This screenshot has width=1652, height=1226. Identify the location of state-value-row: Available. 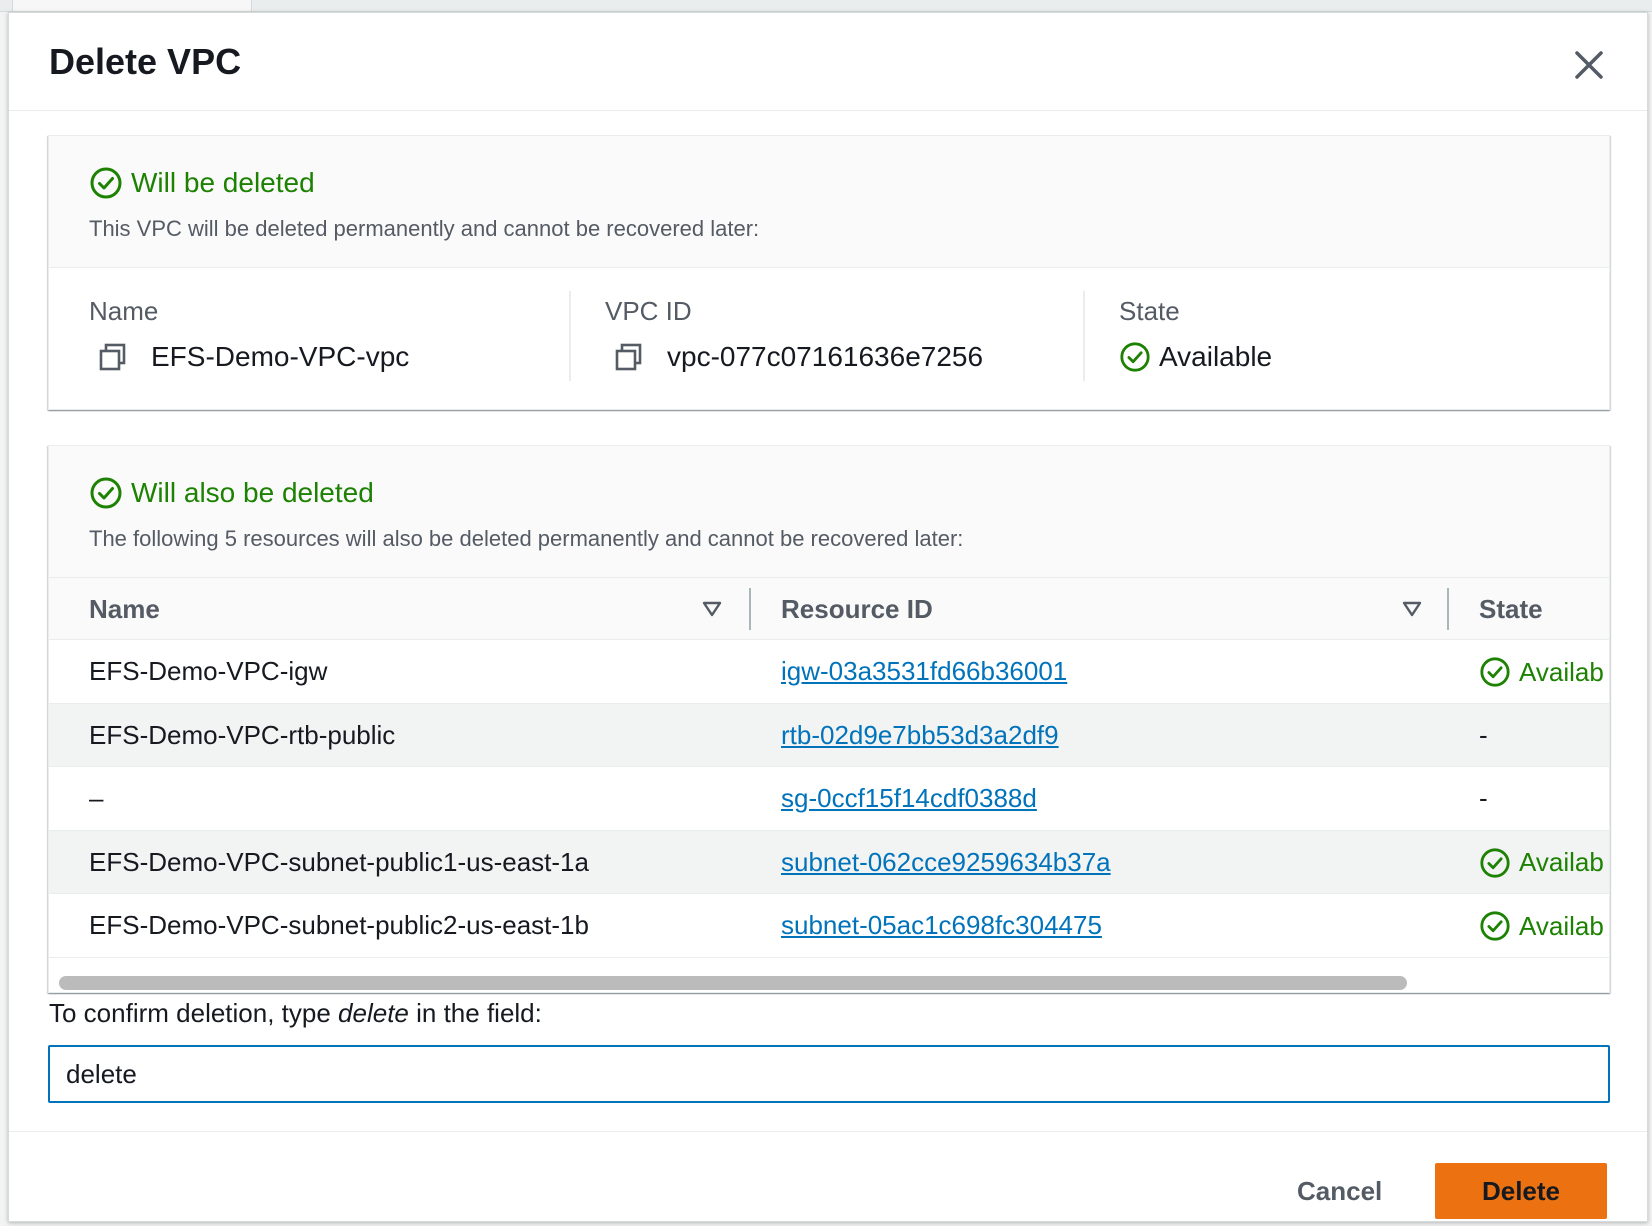
(1195, 357).